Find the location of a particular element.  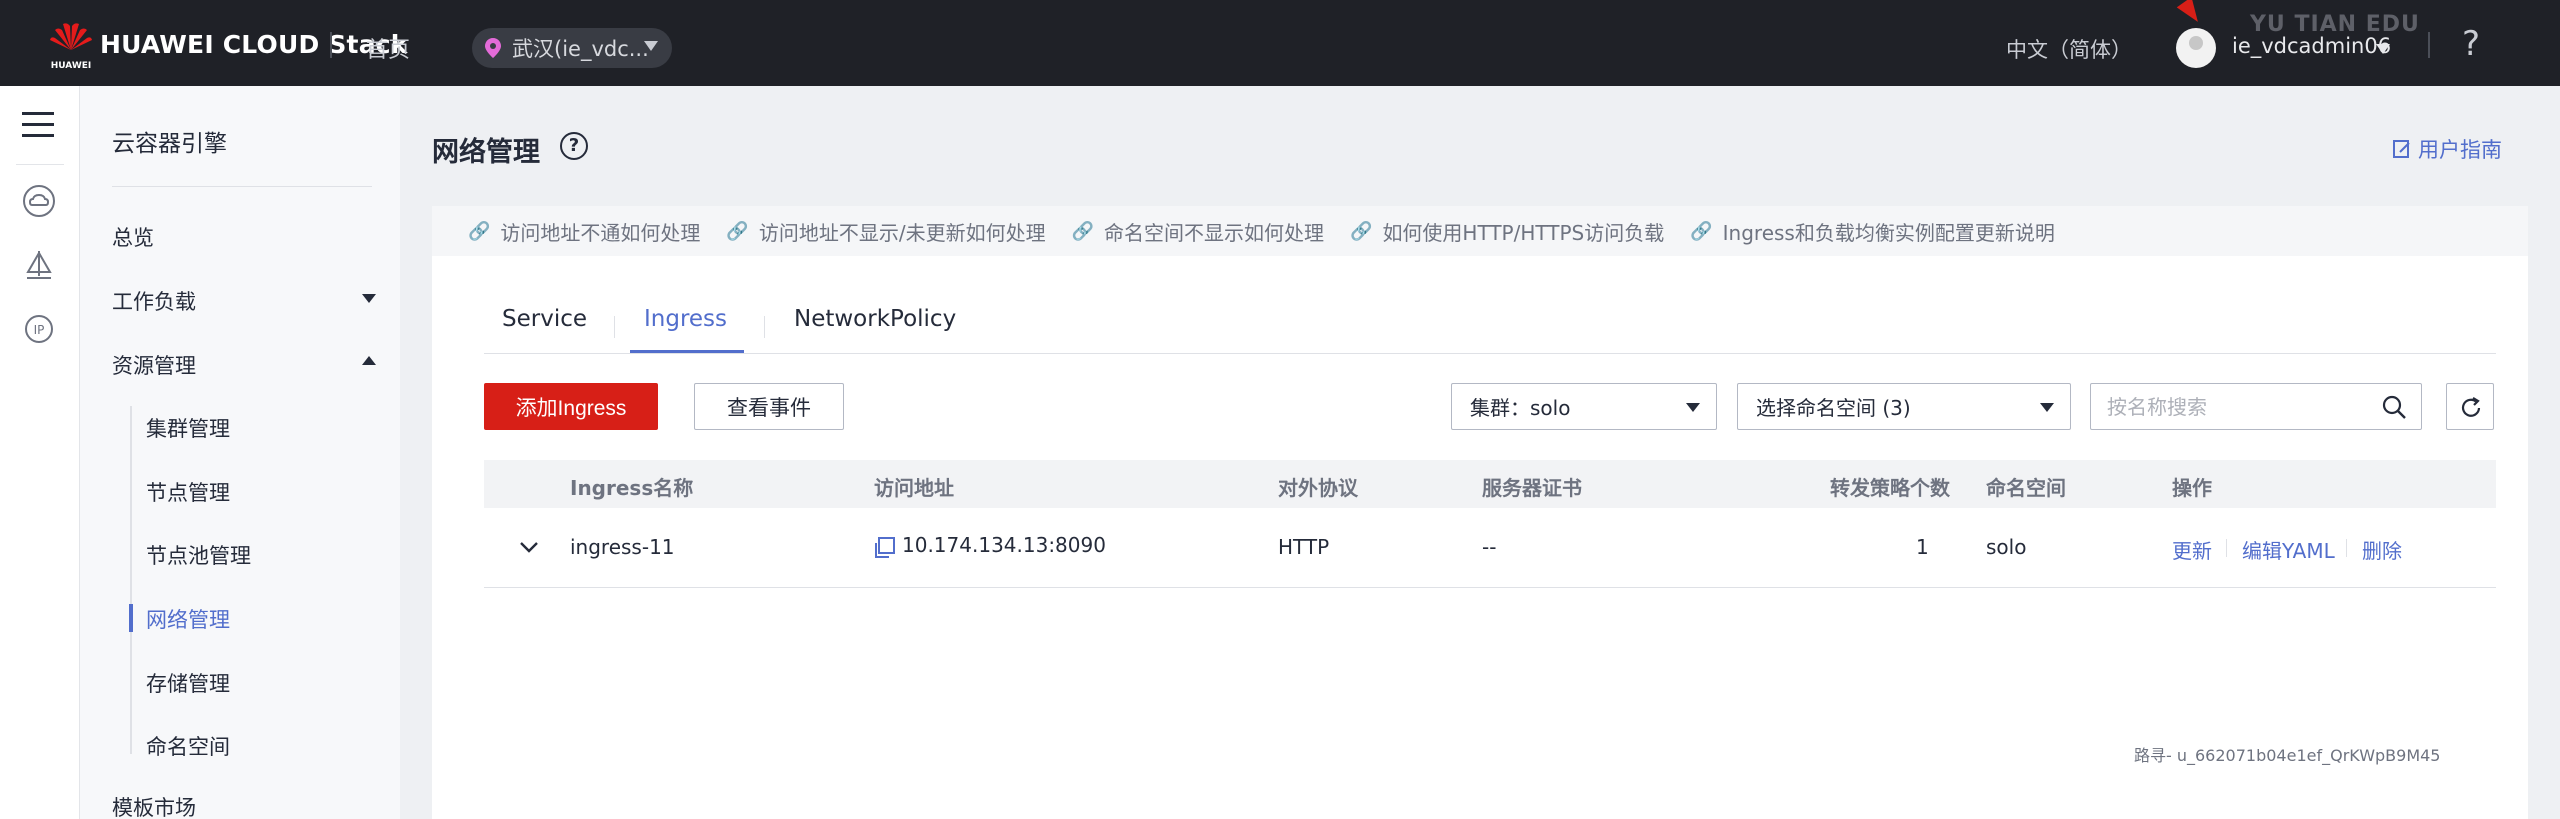

user-guide-link: 用户指南 is located at coordinates (2447, 149).